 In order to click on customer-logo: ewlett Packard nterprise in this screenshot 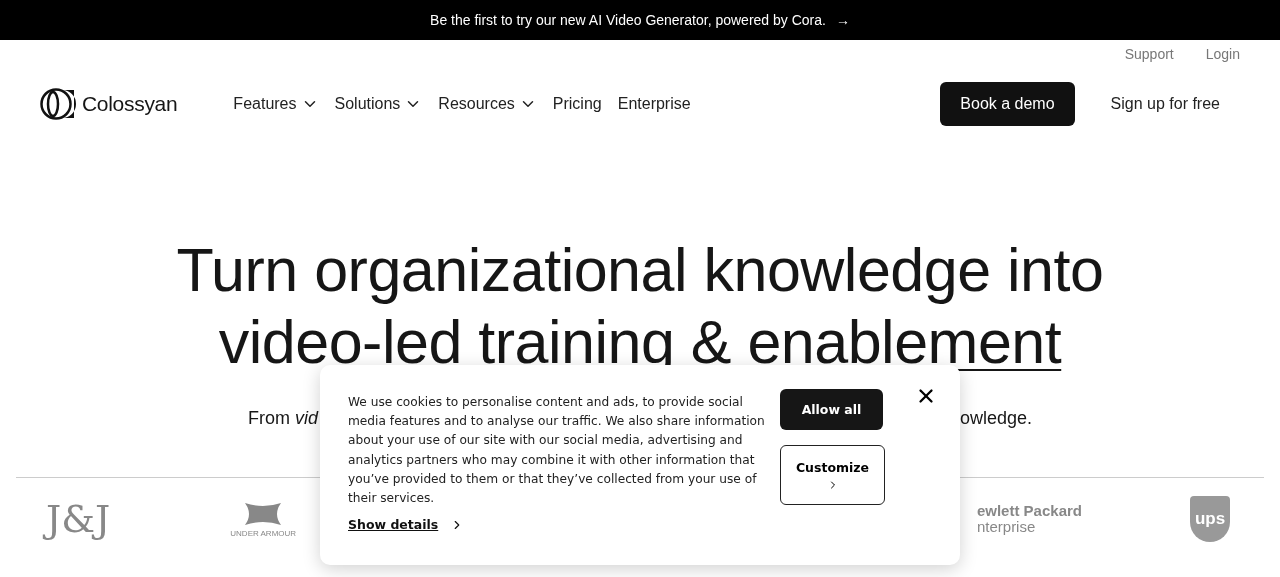, I will do `click(1029, 519)`.